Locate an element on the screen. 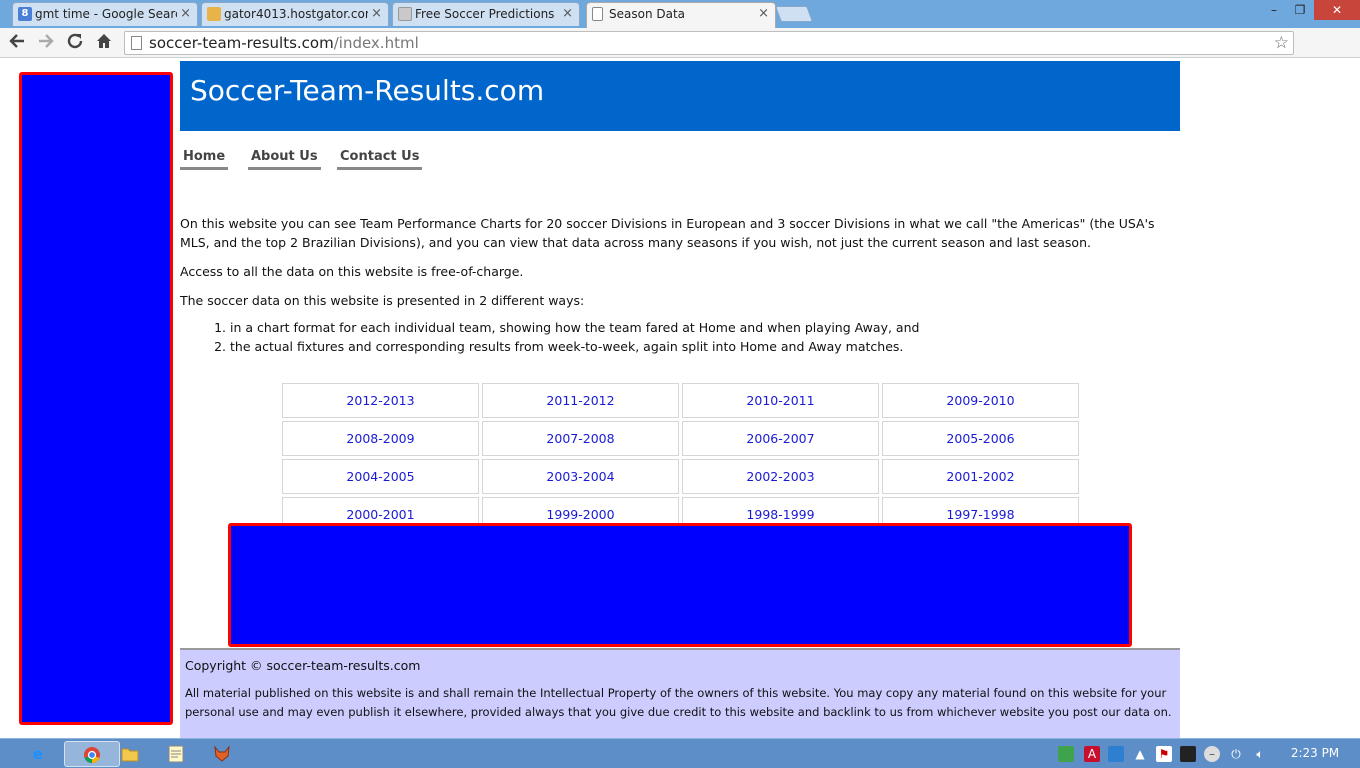 The image size is (1360, 768). forward-arrow-icon is located at coordinates (46, 43).